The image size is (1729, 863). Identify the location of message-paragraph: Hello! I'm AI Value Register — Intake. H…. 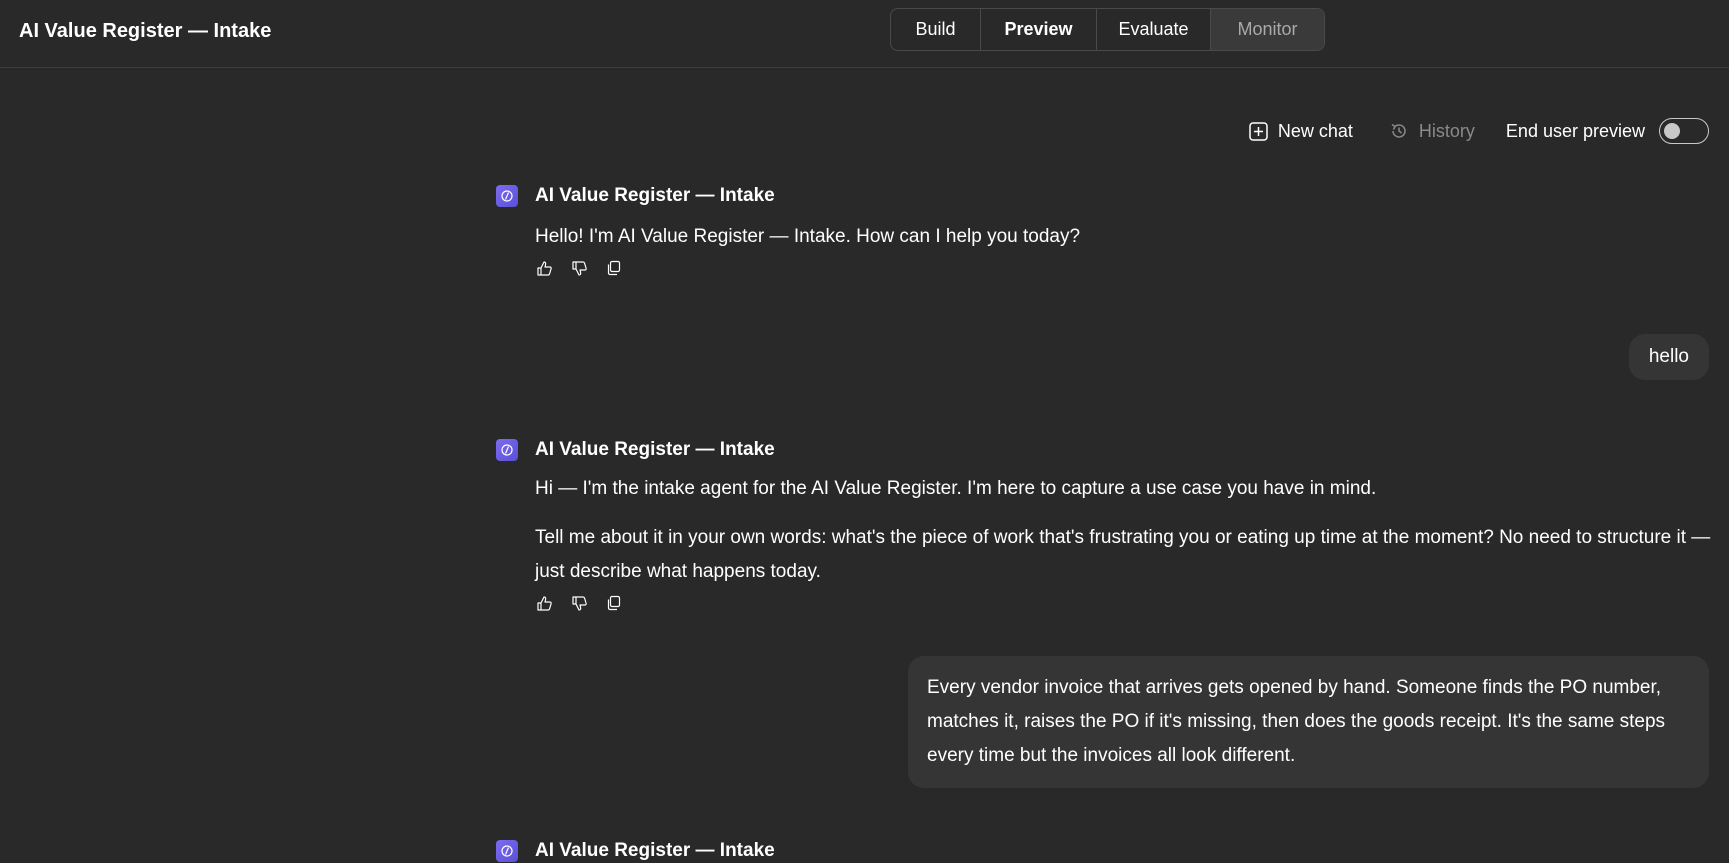
(808, 236).